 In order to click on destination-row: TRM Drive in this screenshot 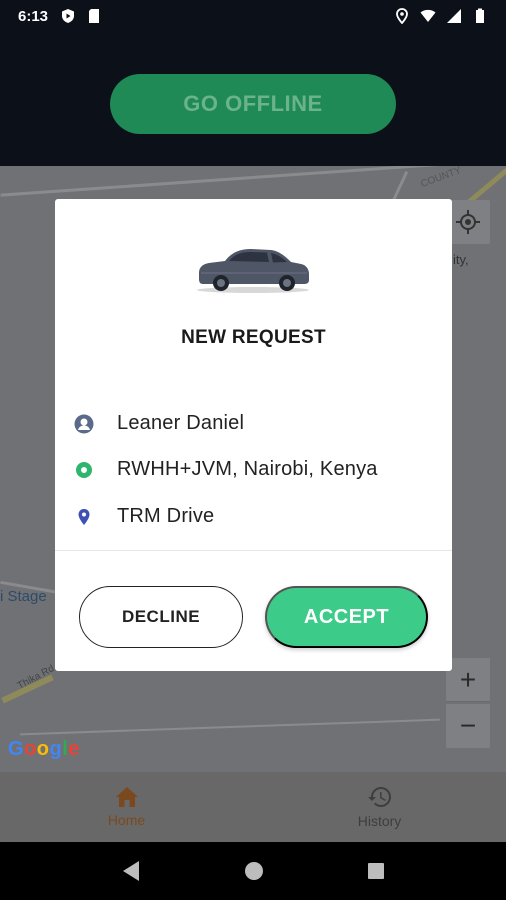, I will do `click(143, 516)`.